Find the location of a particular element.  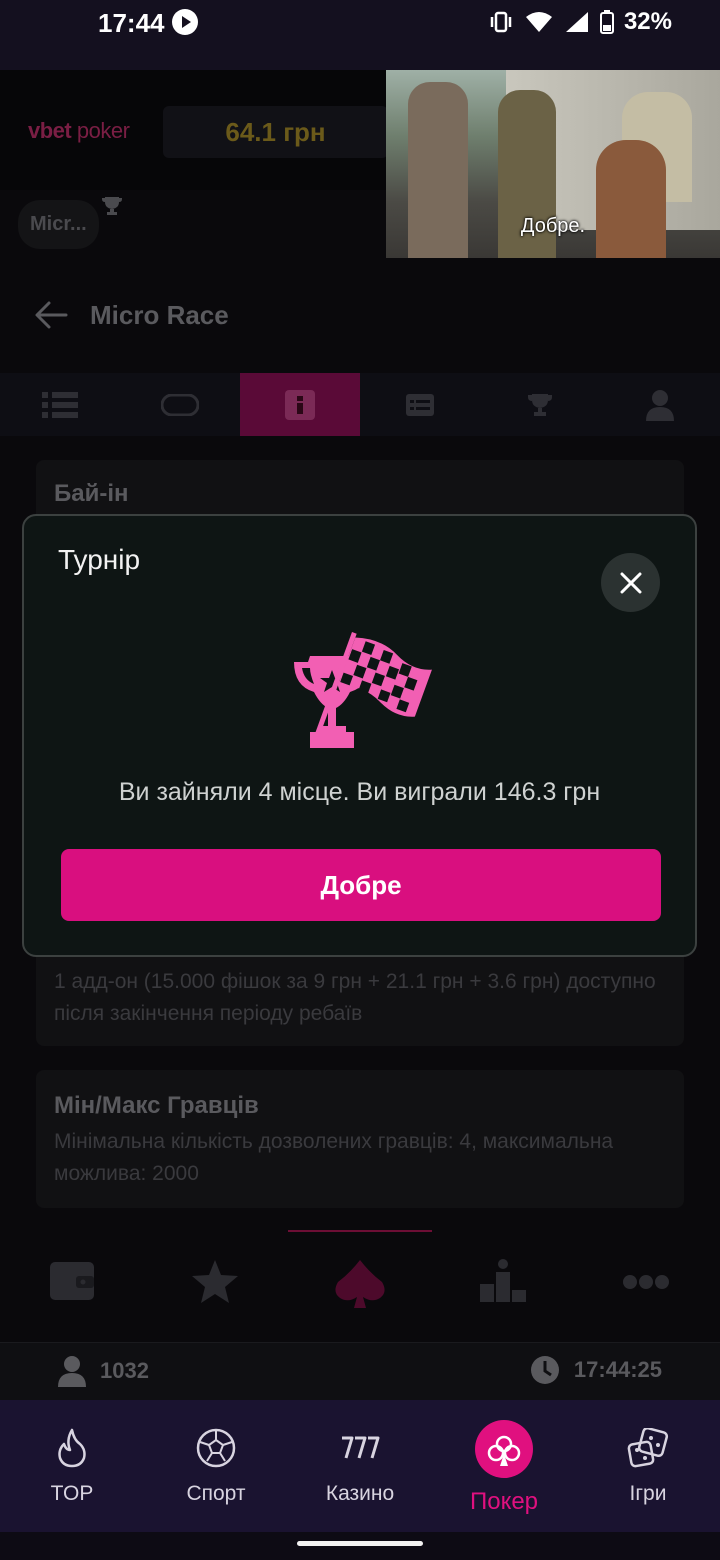

page-title: Micro Race is located at coordinates (159, 315).